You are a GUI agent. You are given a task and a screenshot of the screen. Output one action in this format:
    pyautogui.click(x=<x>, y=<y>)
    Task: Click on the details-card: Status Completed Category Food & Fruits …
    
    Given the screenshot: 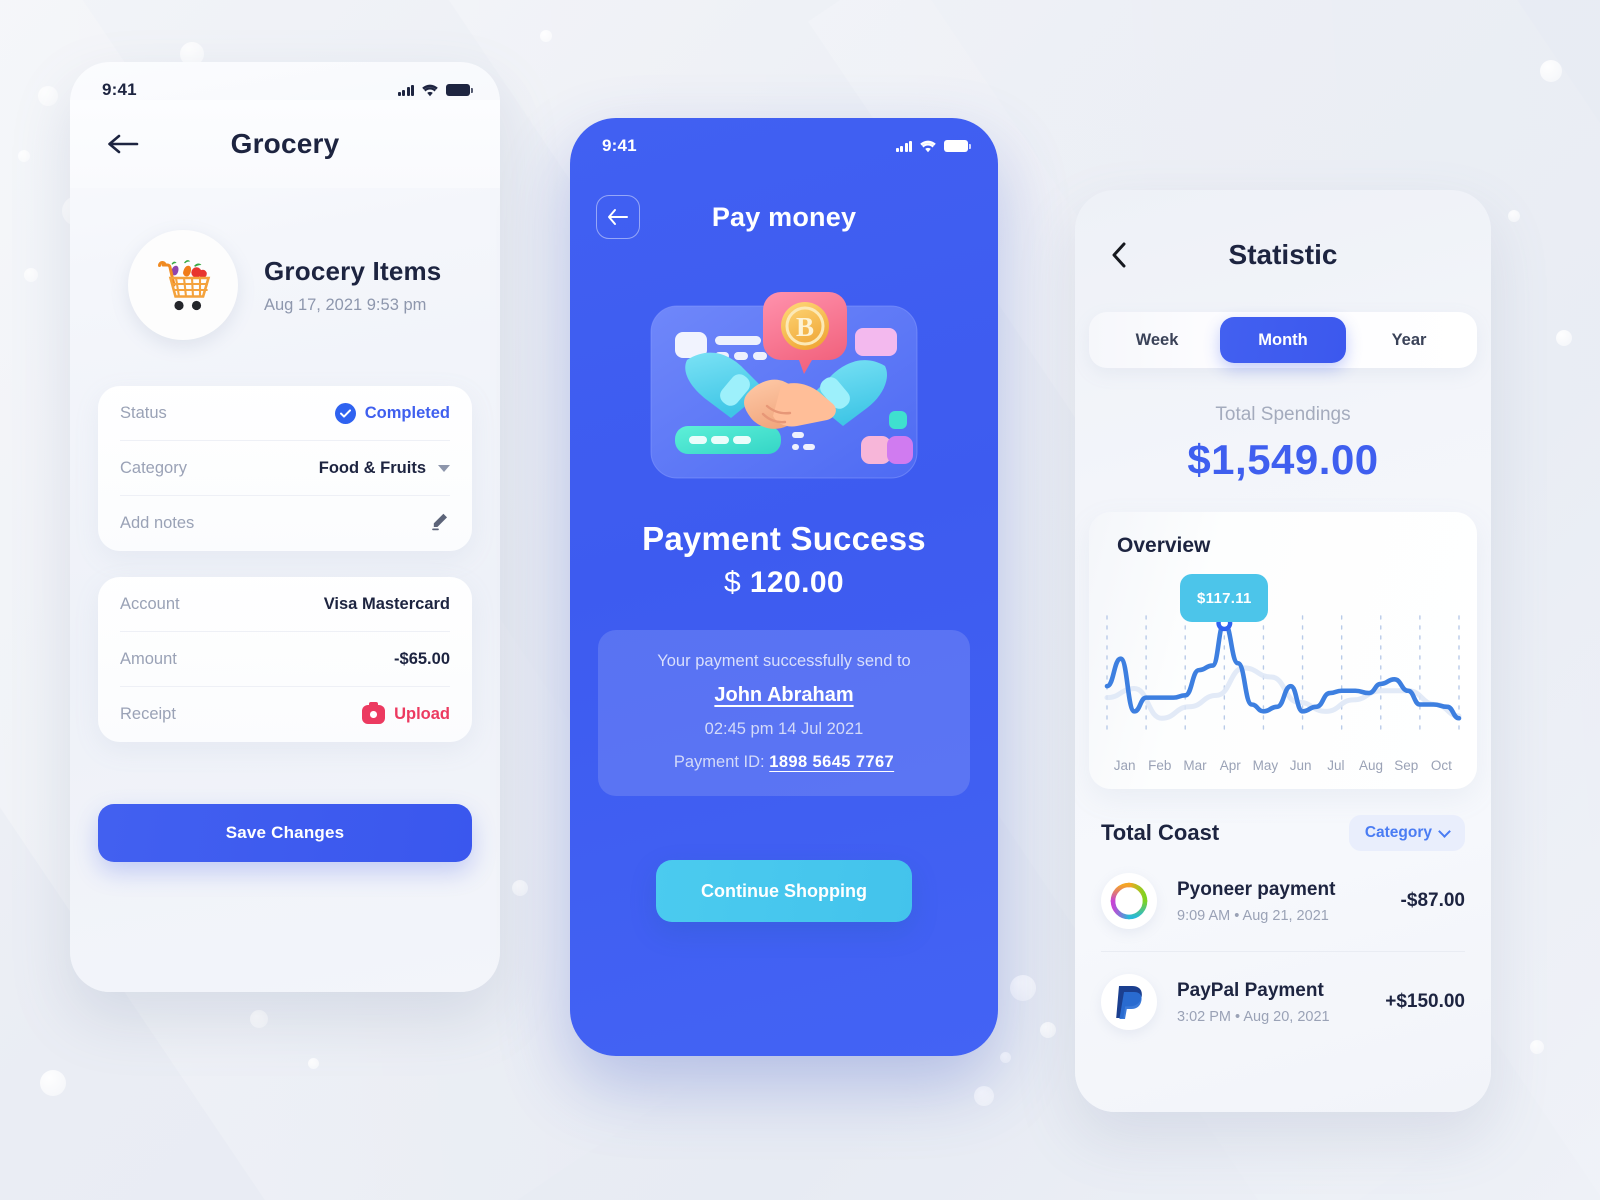 What is the action you would take?
    pyautogui.click(x=285, y=468)
    